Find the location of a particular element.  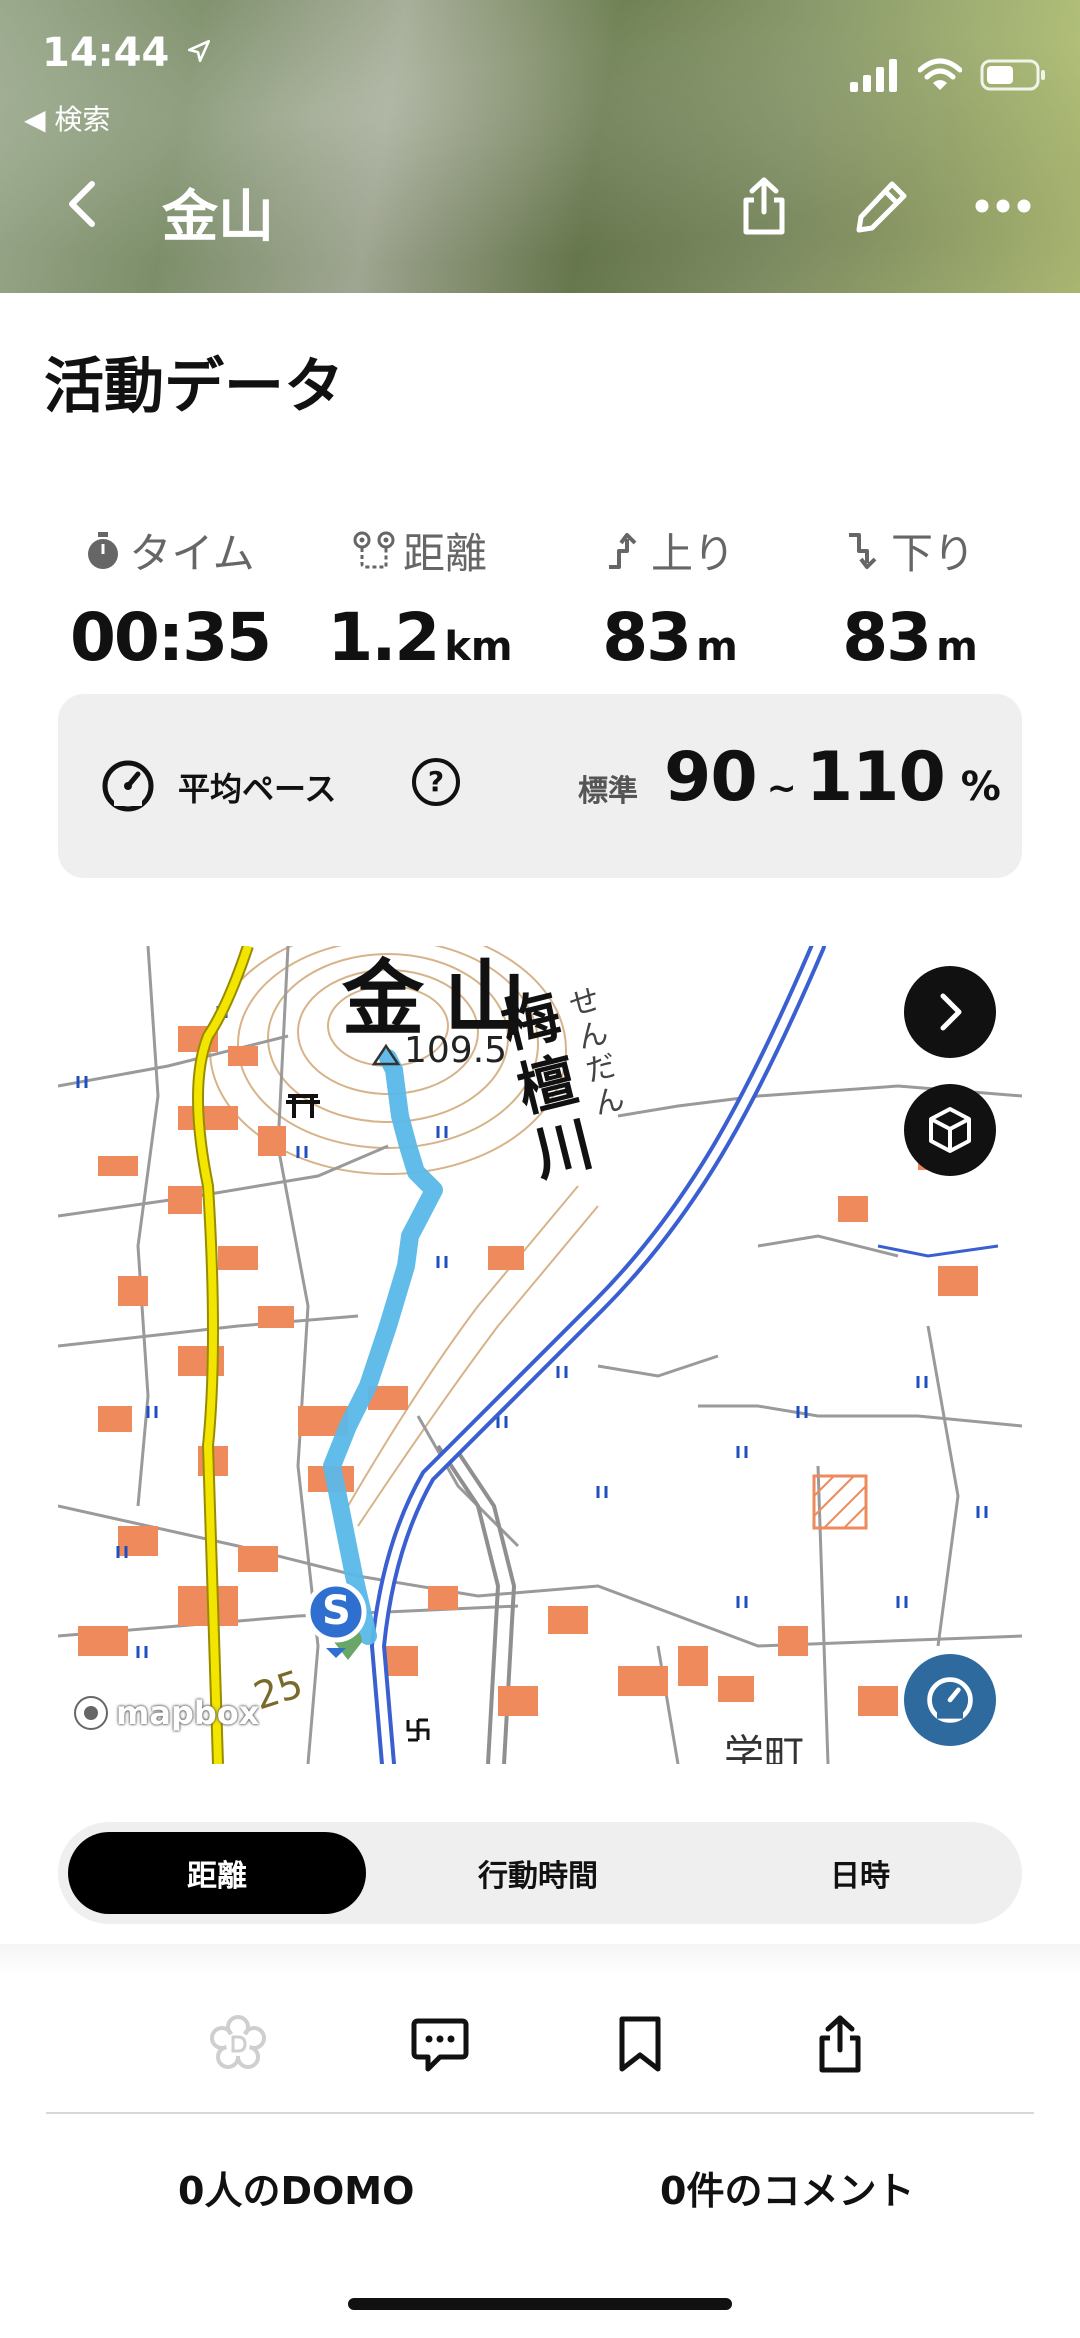

status-icons is located at coordinates (947, 75).